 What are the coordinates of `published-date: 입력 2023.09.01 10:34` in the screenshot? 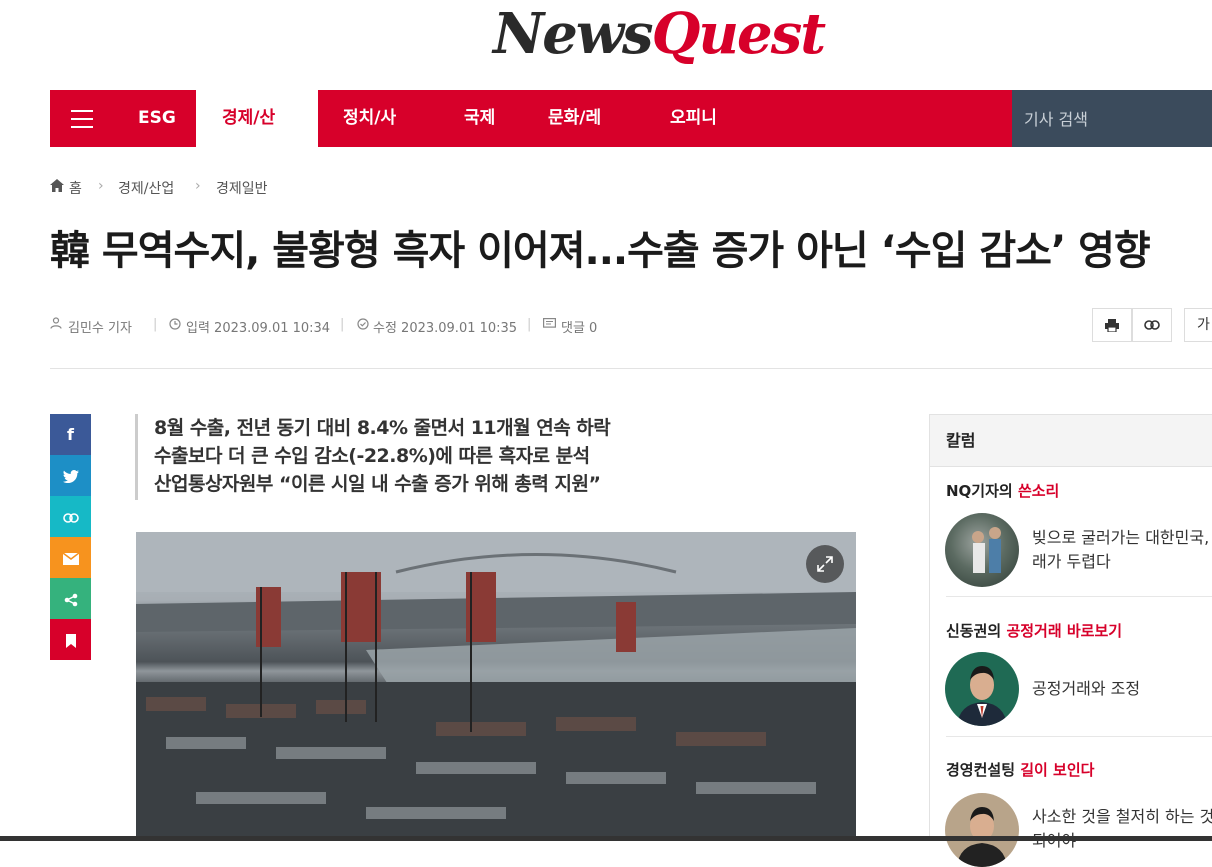 It's located at (258, 328).